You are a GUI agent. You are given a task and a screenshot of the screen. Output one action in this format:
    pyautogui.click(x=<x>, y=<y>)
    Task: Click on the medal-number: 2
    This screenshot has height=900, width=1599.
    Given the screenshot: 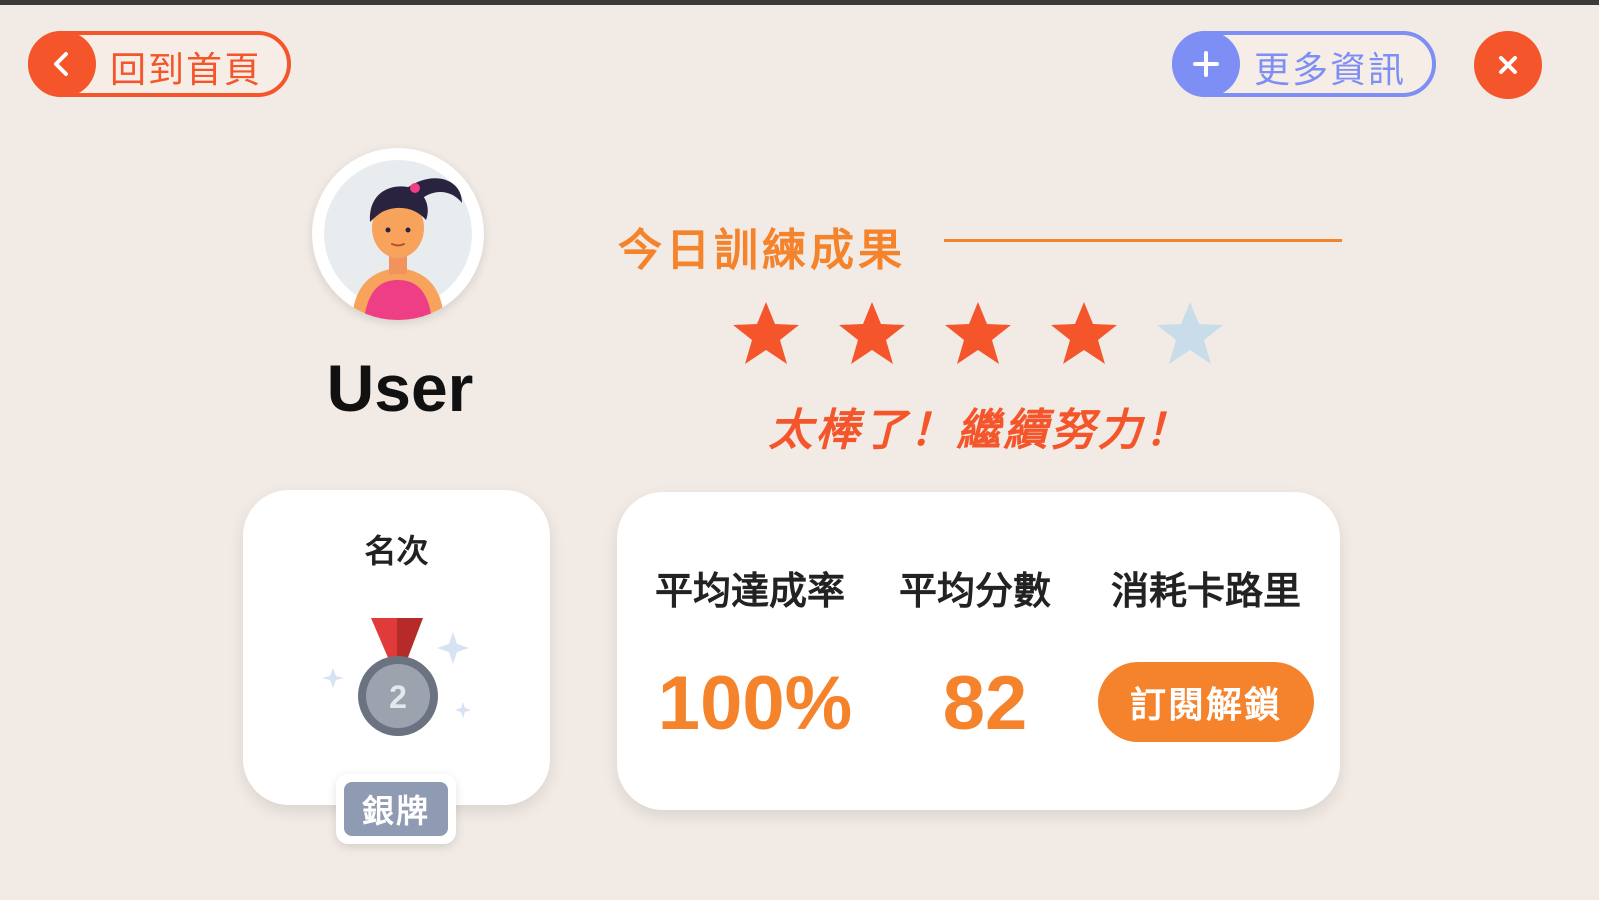 What is the action you would take?
    pyautogui.click(x=398, y=697)
    